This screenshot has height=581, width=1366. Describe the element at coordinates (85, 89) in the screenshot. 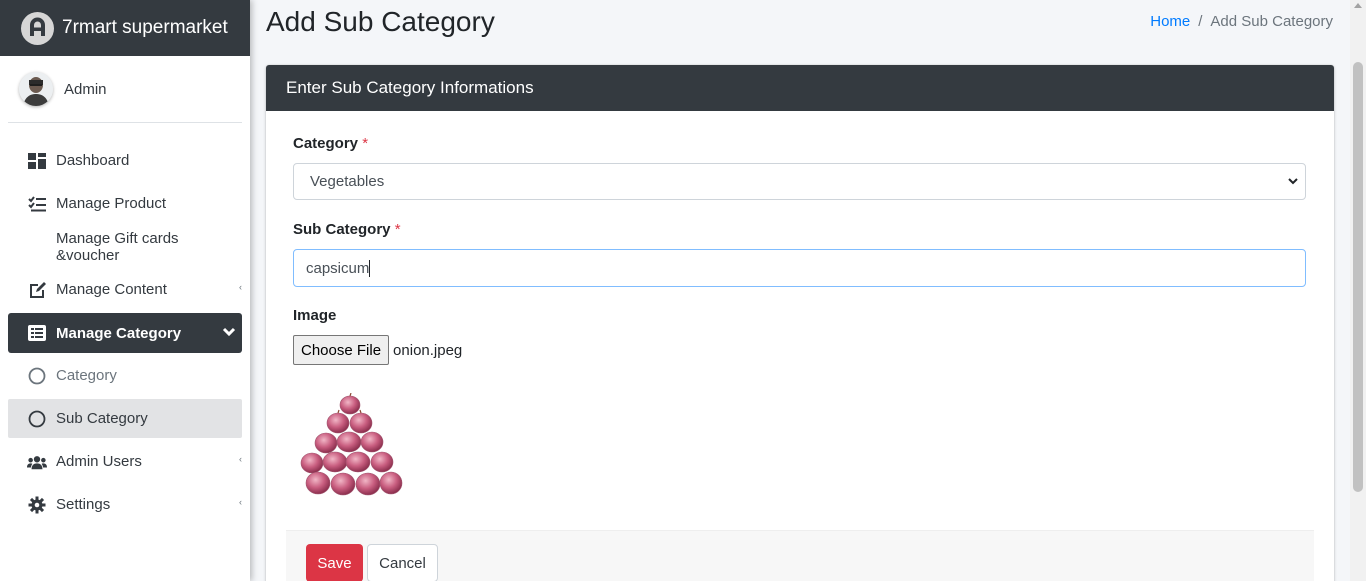

I see `user-name: Admin` at that location.